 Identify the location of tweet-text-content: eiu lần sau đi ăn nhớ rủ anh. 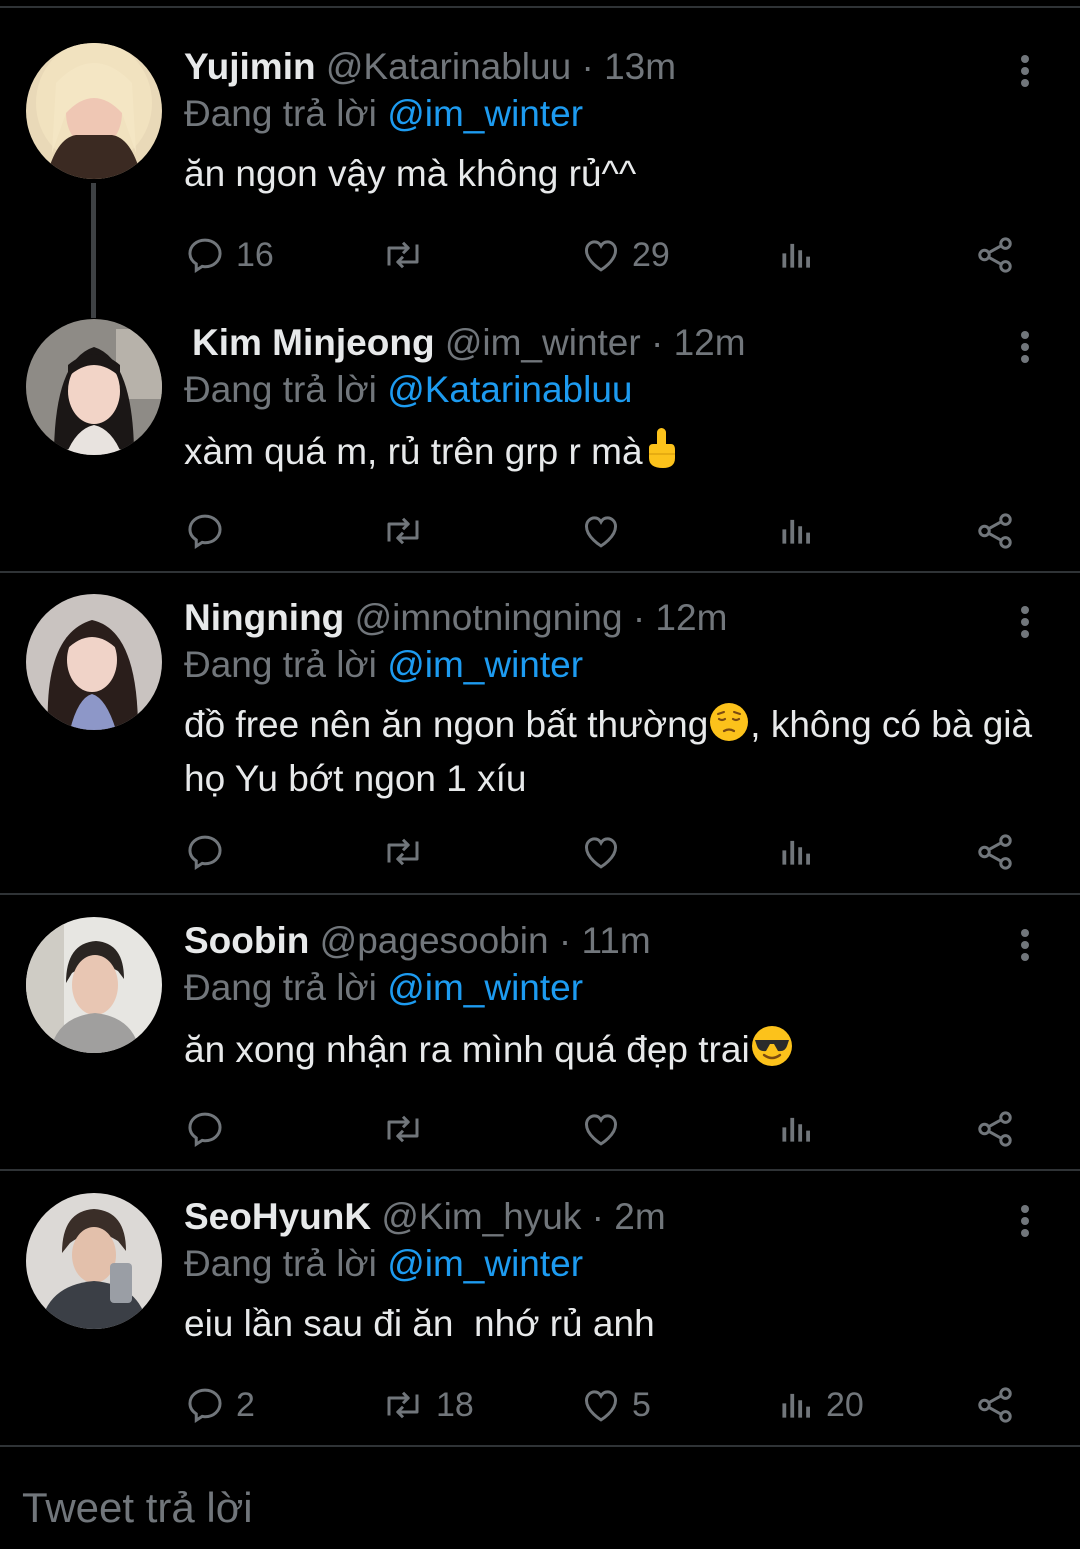
(419, 1323).